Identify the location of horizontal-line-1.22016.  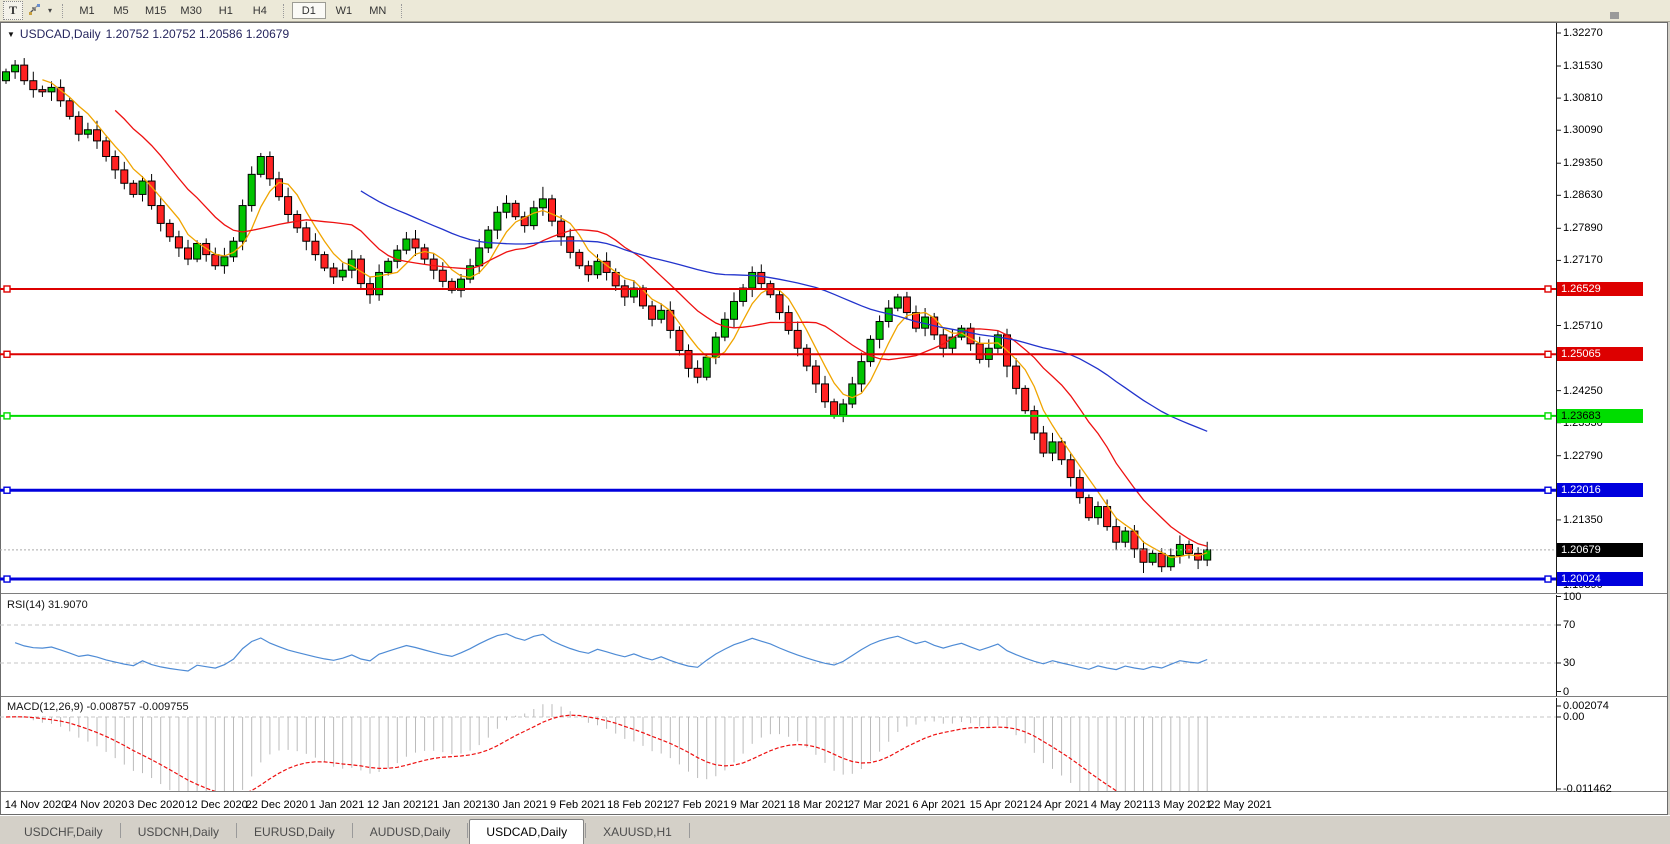
(778, 490).